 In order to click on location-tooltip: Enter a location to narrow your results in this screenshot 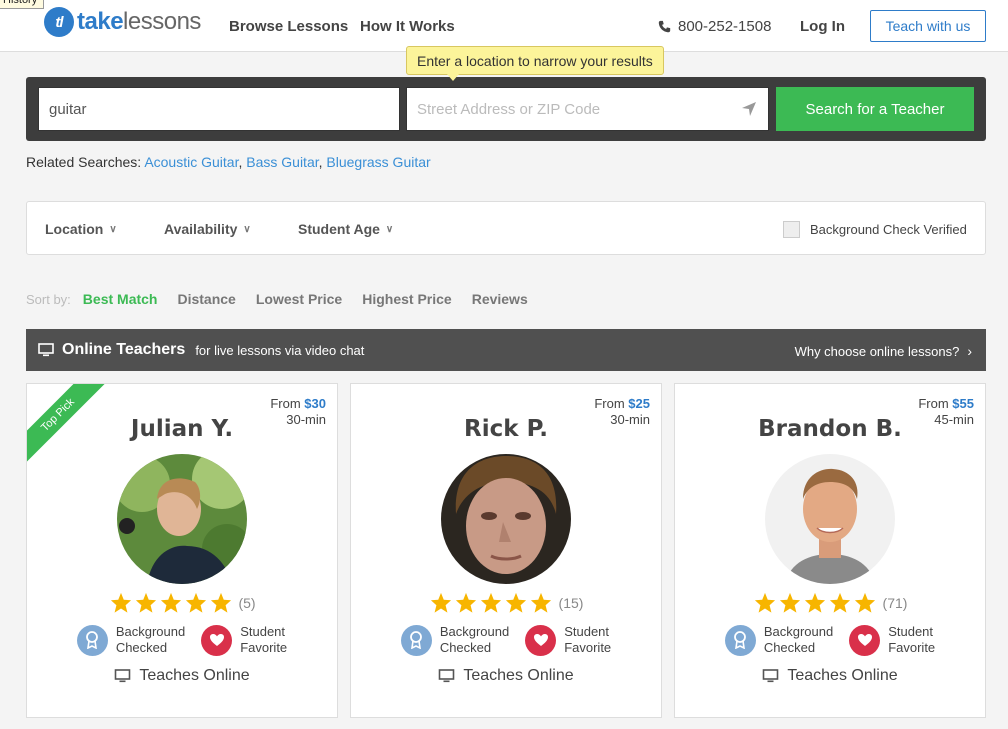, I will do `click(535, 63)`.